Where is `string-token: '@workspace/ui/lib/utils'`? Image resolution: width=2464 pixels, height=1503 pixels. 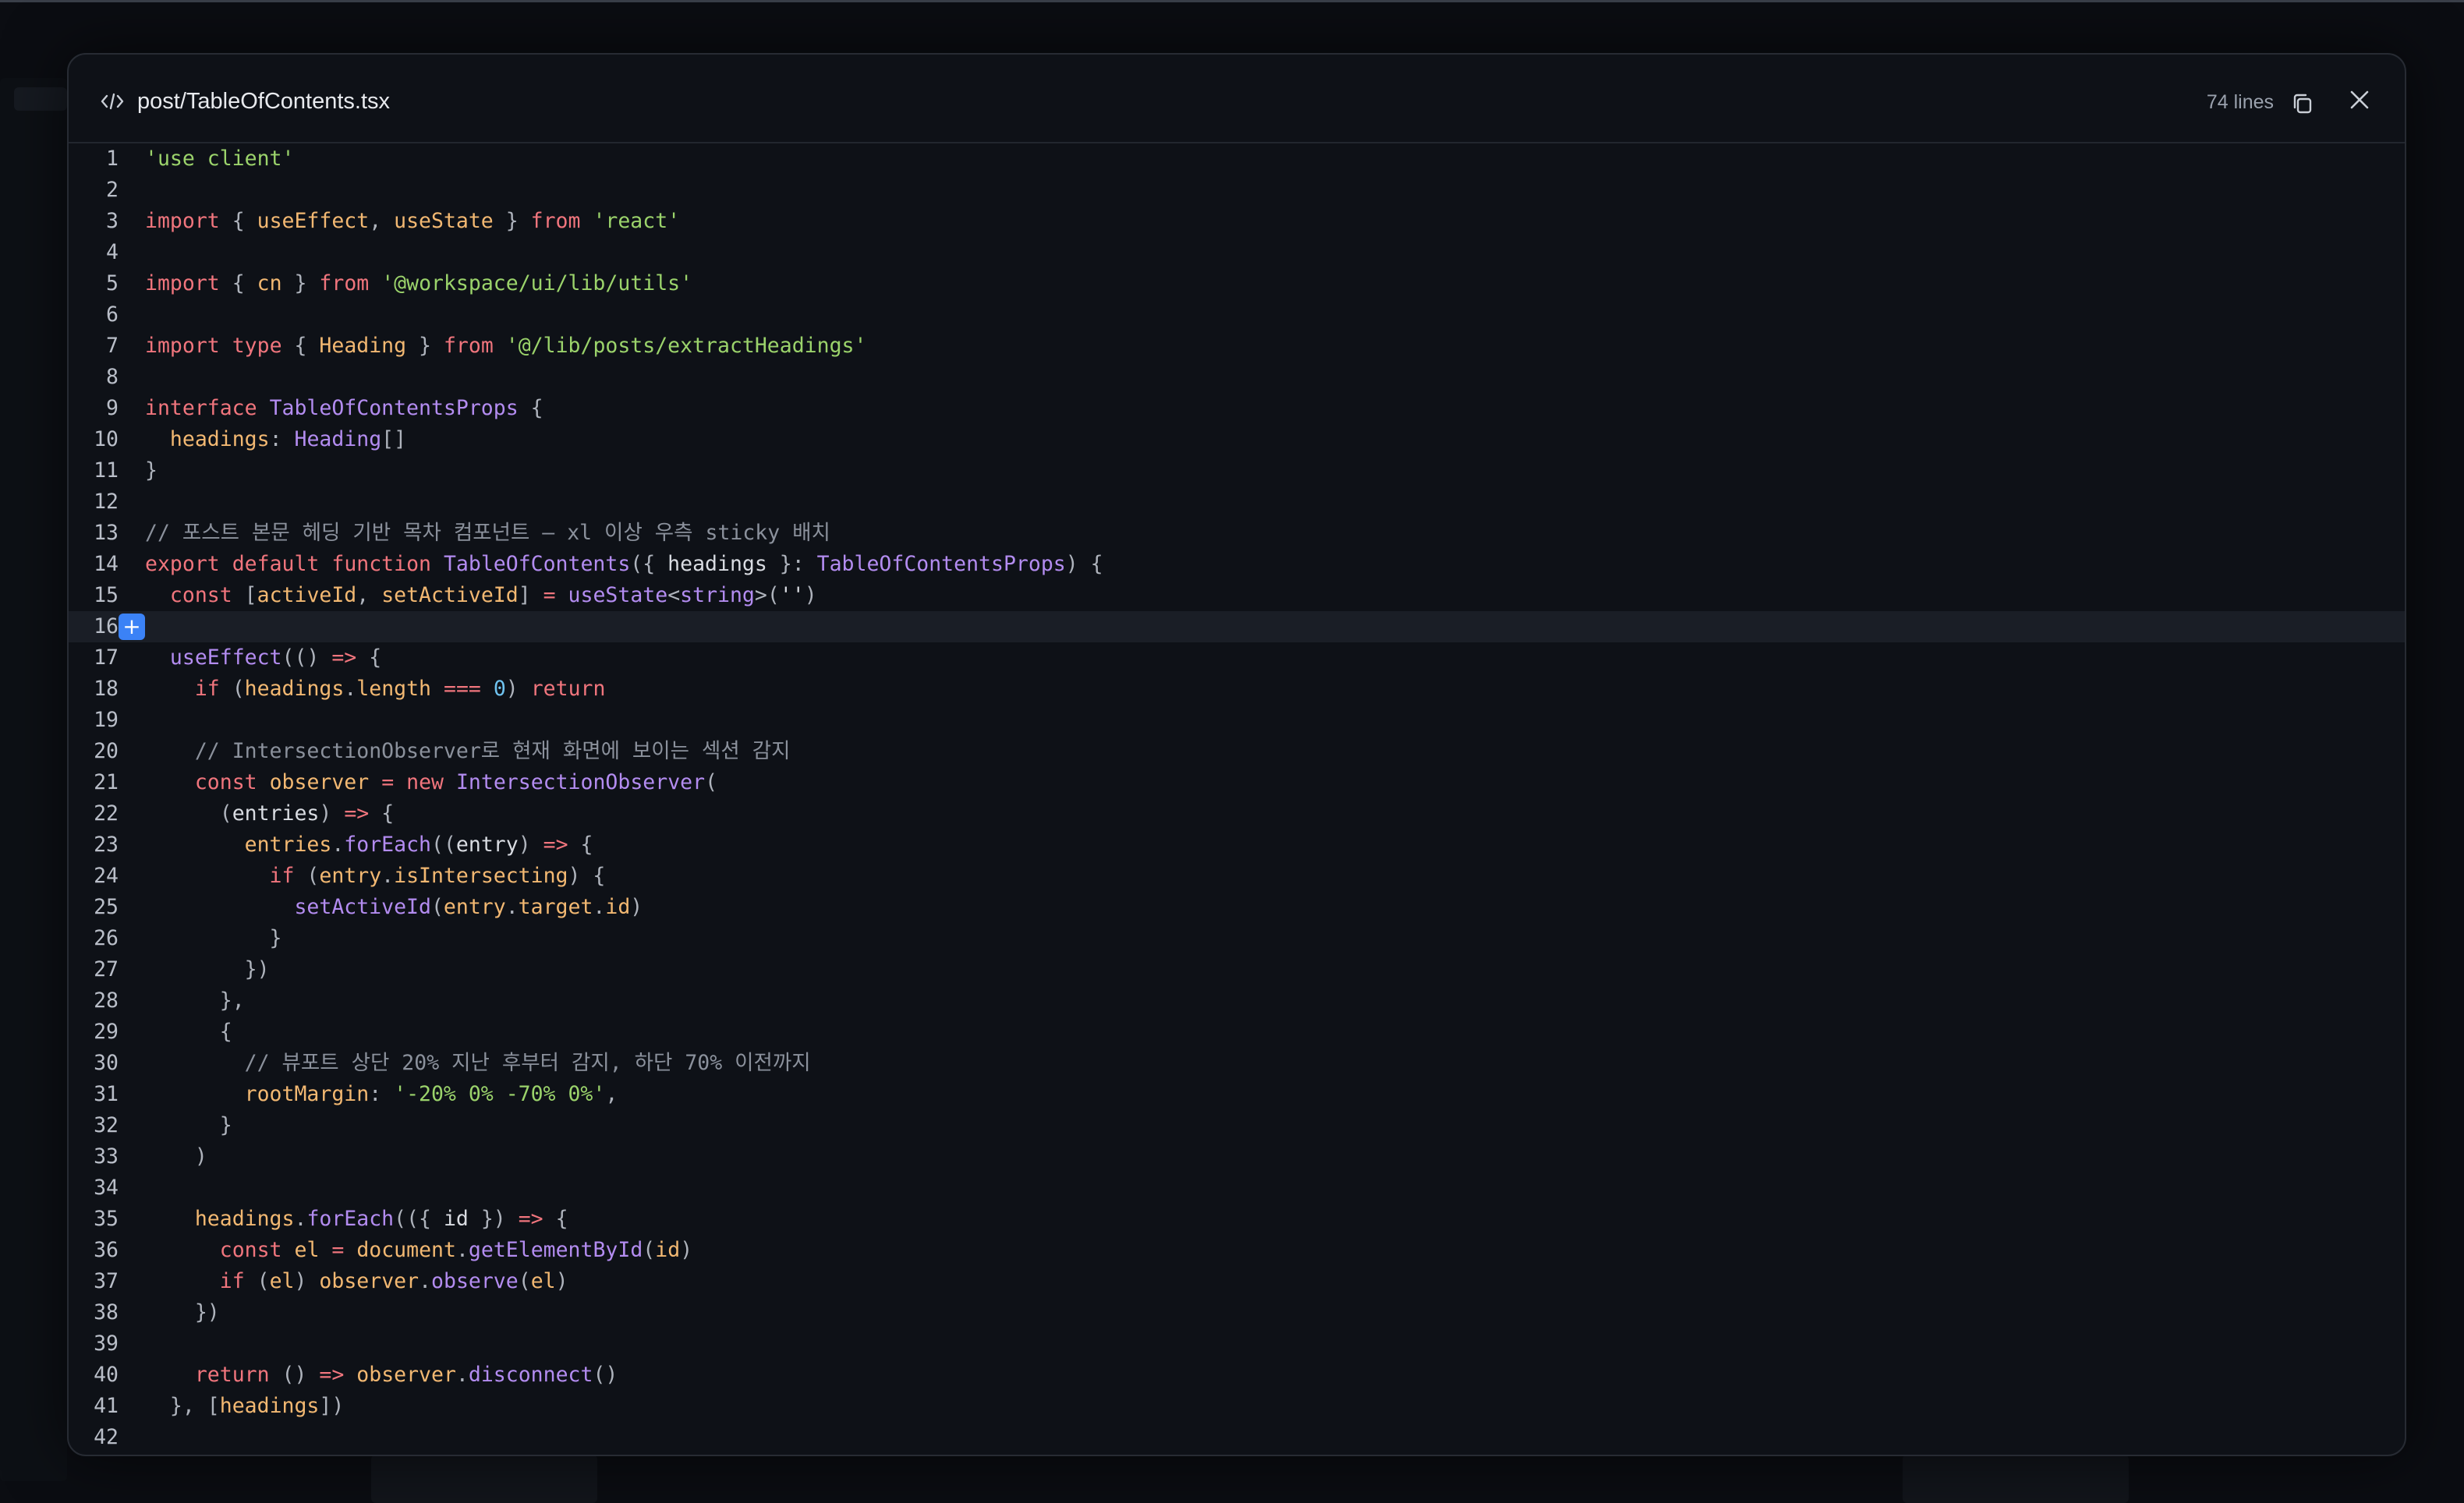
string-token: '@workspace/ui/lib/utils' is located at coordinates (537, 283).